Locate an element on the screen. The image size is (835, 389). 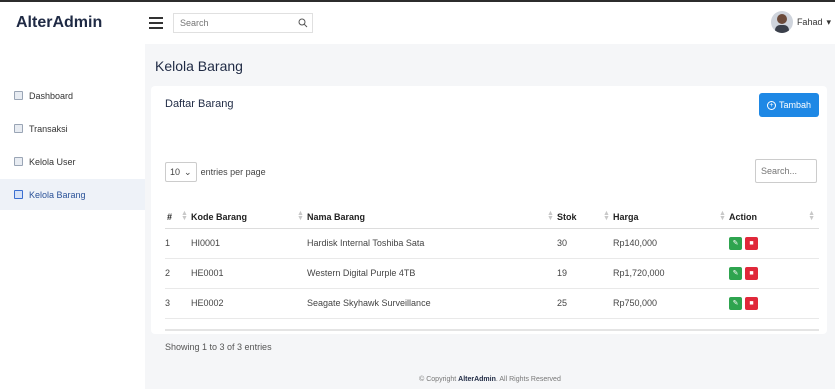
menu-toggle-icon is located at coordinates (156, 23).